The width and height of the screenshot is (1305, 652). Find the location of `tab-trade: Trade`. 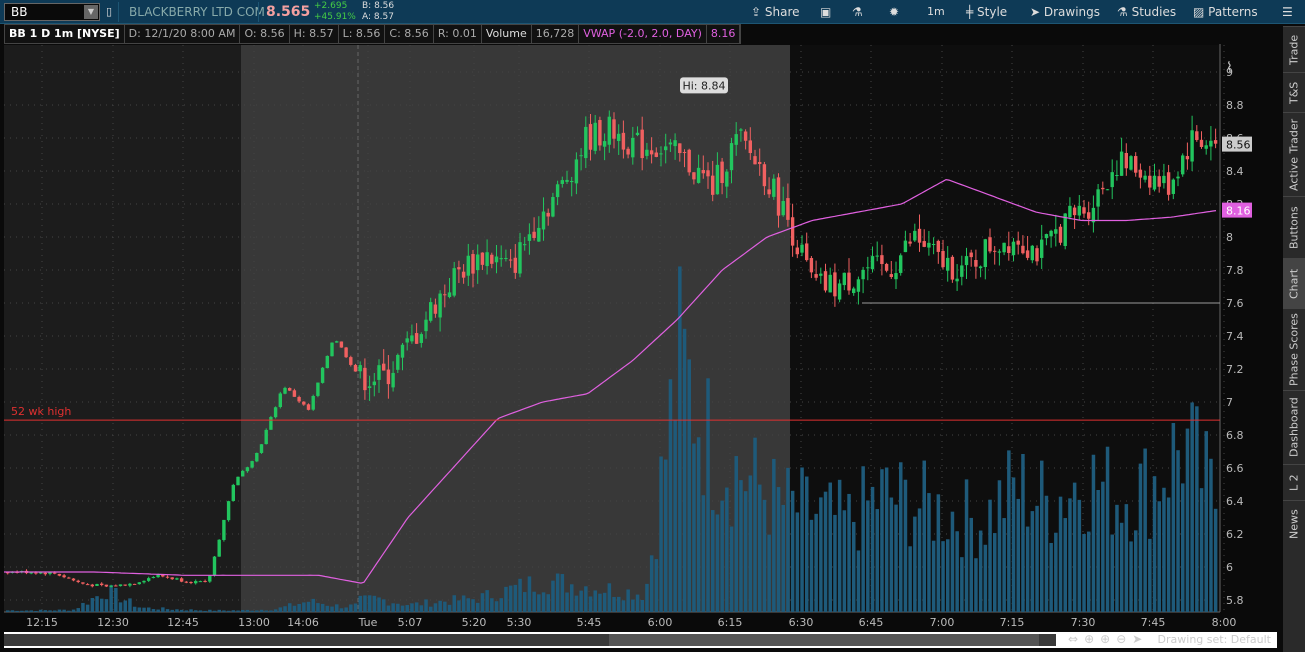

tab-trade: Trade is located at coordinates (1294, 49).